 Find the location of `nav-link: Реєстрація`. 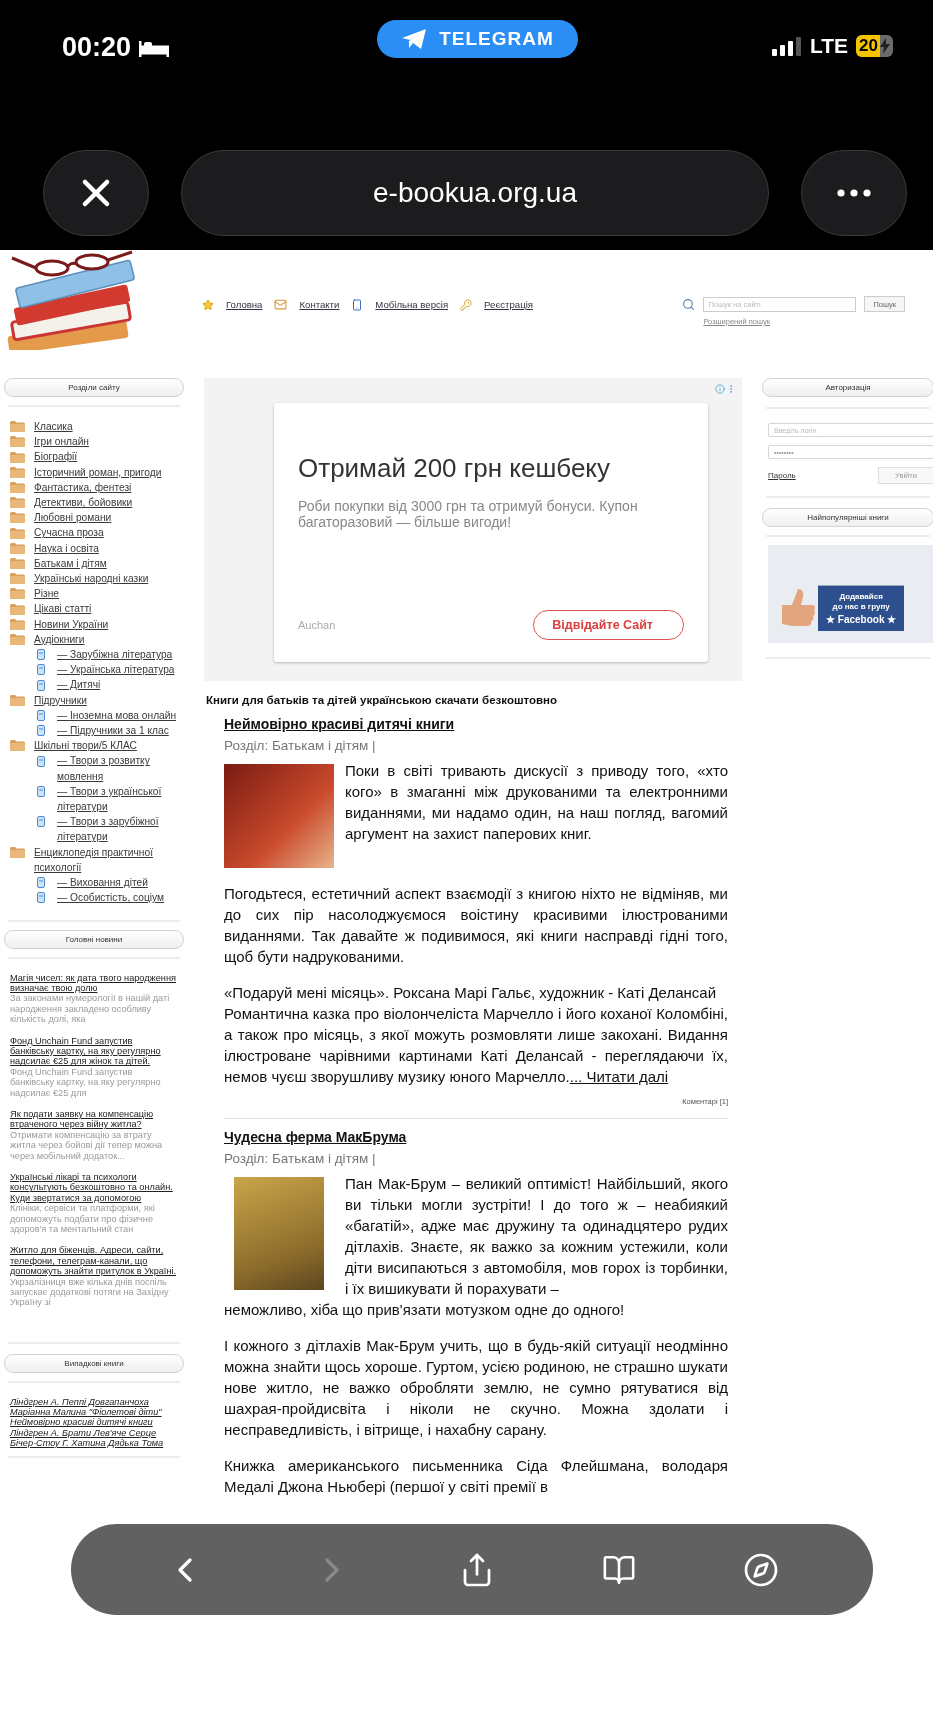

nav-link: Реєстрація is located at coordinates (508, 304).